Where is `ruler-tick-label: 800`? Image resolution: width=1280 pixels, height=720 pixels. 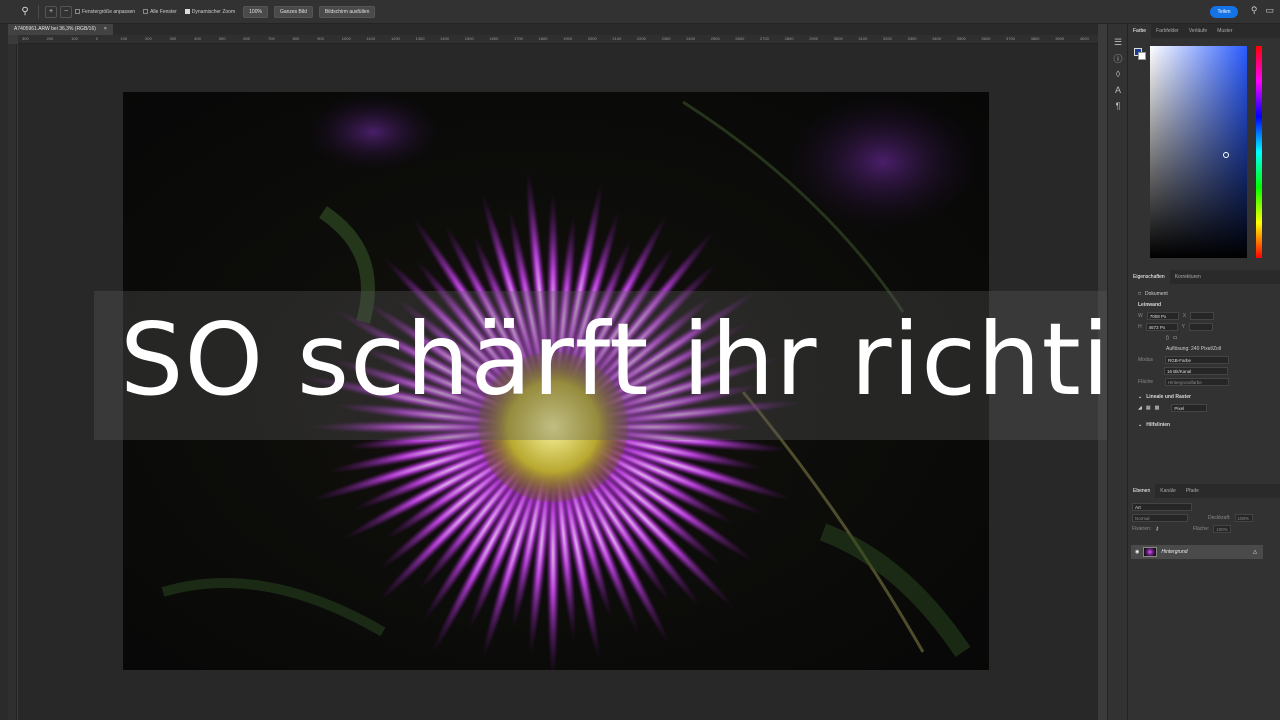 ruler-tick-label: 800 is located at coordinates (296, 38).